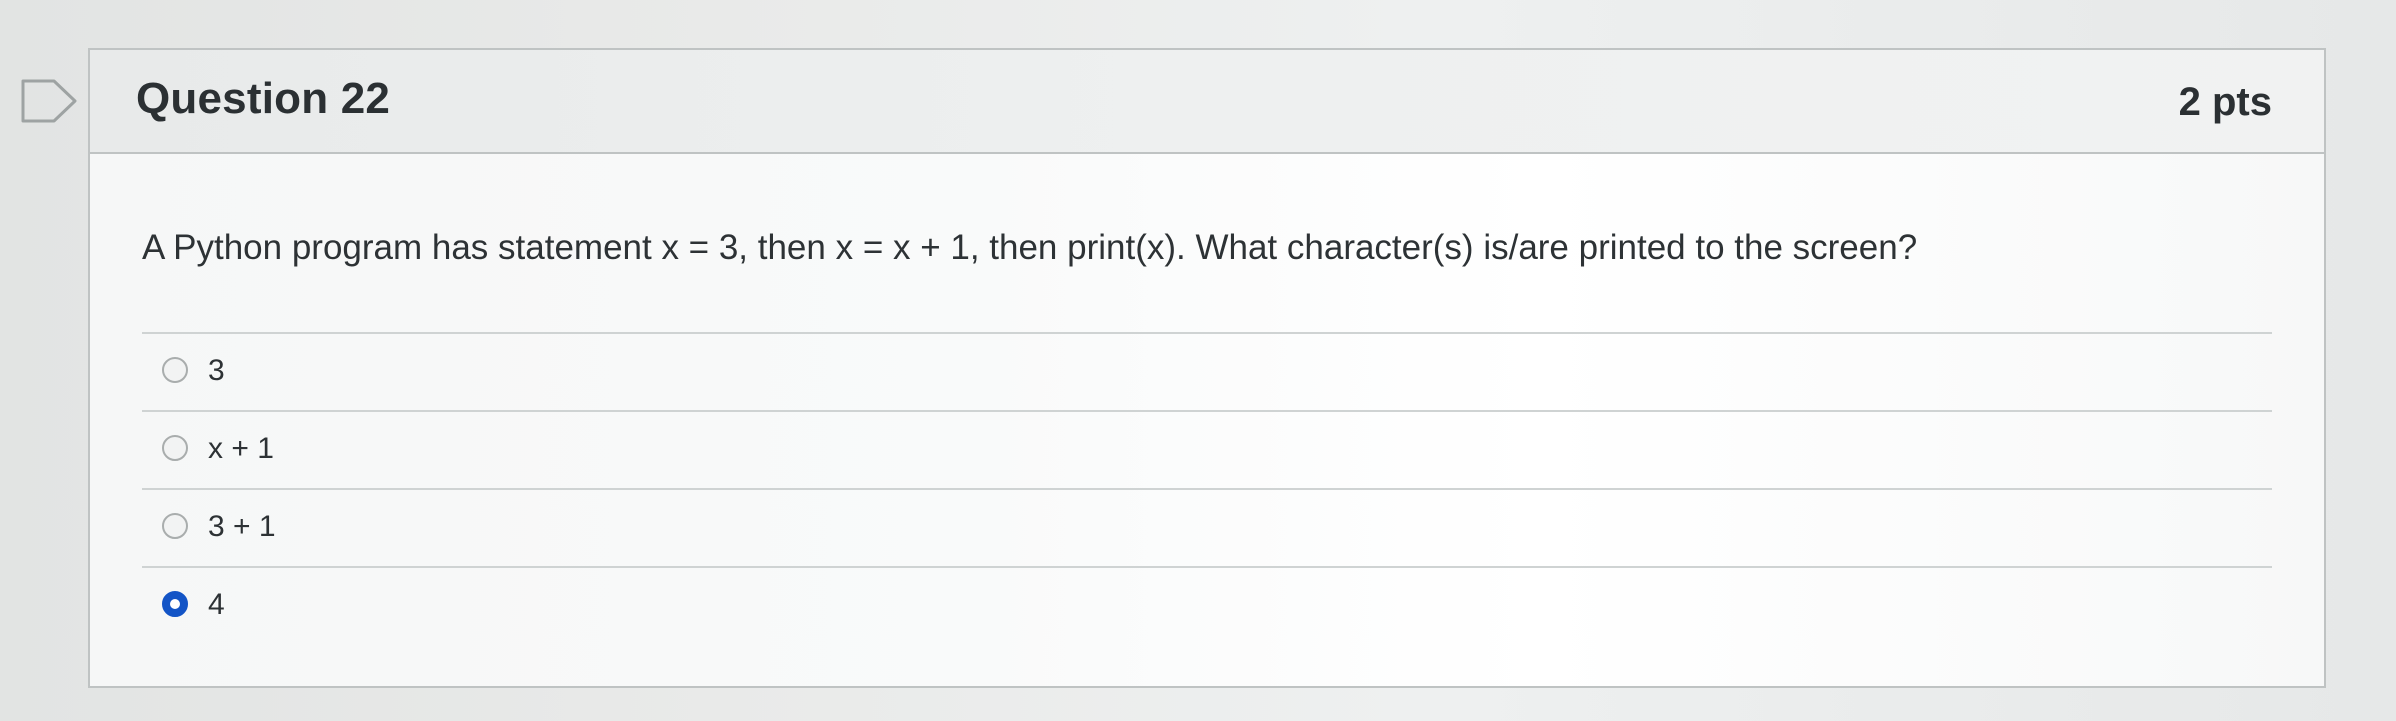  I want to click on answer-option: 3 + 1, so click(1207, 527).